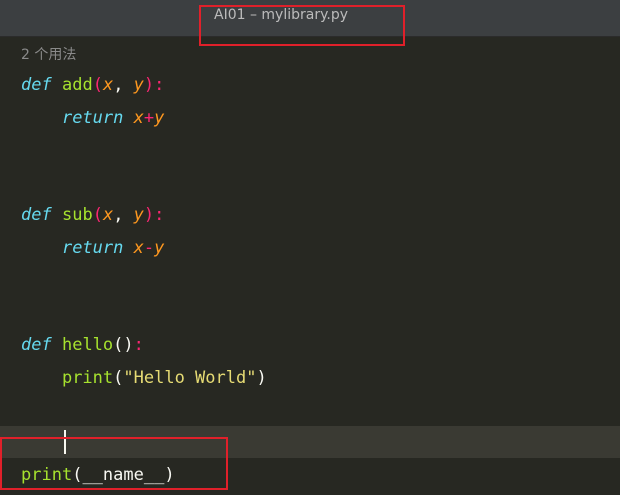 The height and width of the screenshot is (495, 620). Describe the element at coordinates (114, 463) in the screenshot. I see `annotation-box-print-name` at that location.